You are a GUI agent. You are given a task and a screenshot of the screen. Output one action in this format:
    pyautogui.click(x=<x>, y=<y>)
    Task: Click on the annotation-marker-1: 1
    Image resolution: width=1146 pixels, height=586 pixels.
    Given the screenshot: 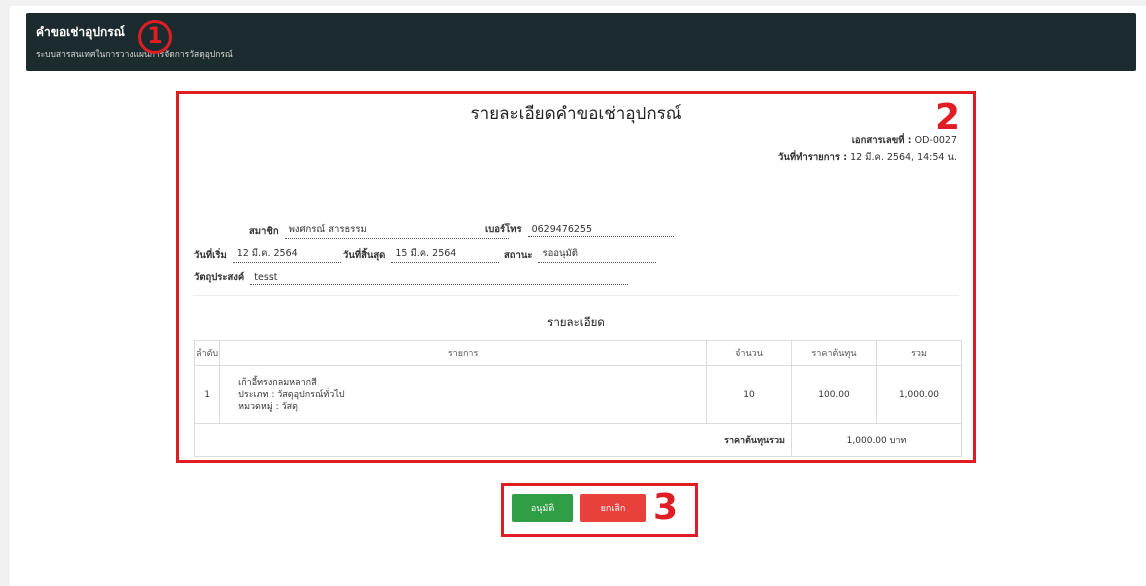 What is the action you would take?
    pyautogui.click(x=155, y=37)
    